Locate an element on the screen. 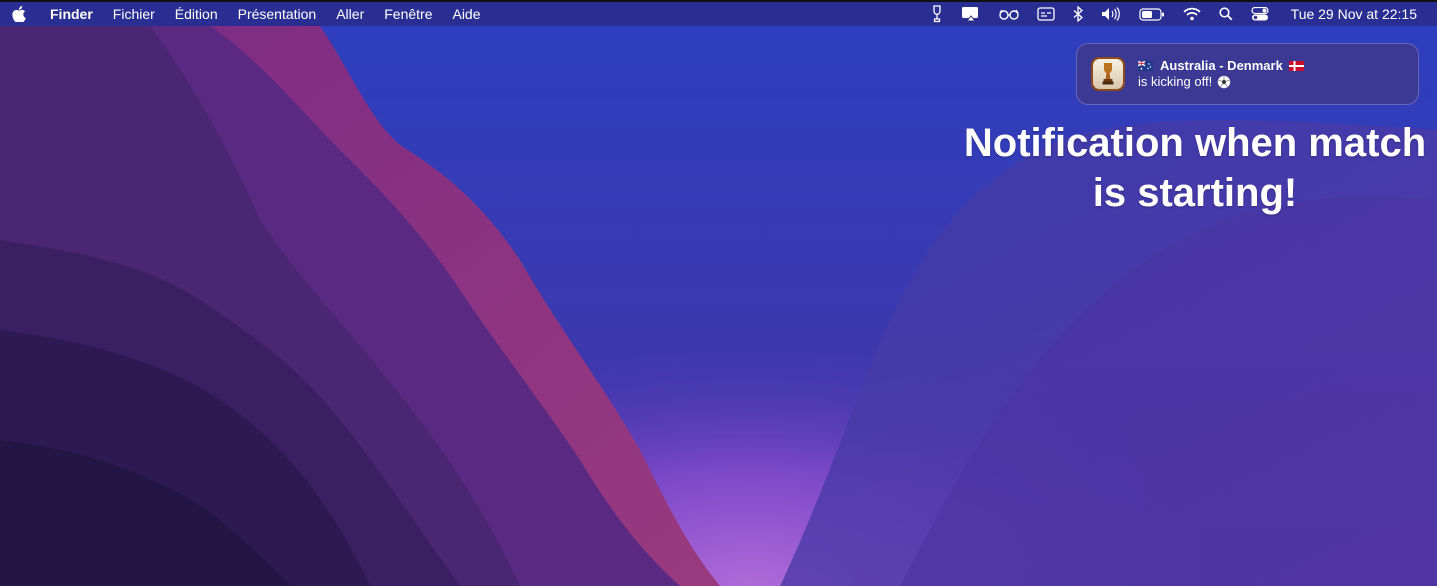 This screenshot has width=1437, height=586. menu-item-presentation: Présentation is located at coordinates (277, 14).